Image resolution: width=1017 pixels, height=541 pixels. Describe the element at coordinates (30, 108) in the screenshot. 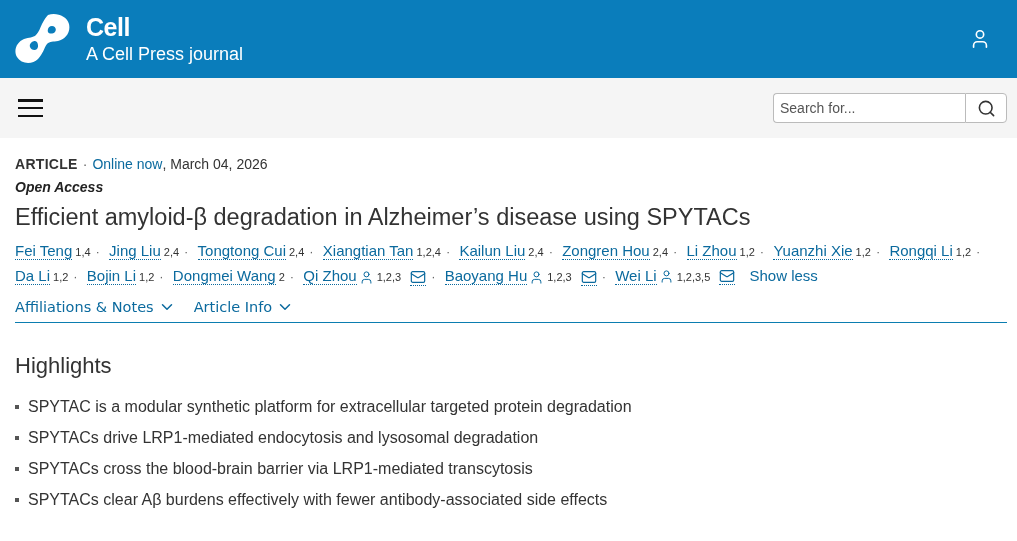

I see `menu-button` at that location.